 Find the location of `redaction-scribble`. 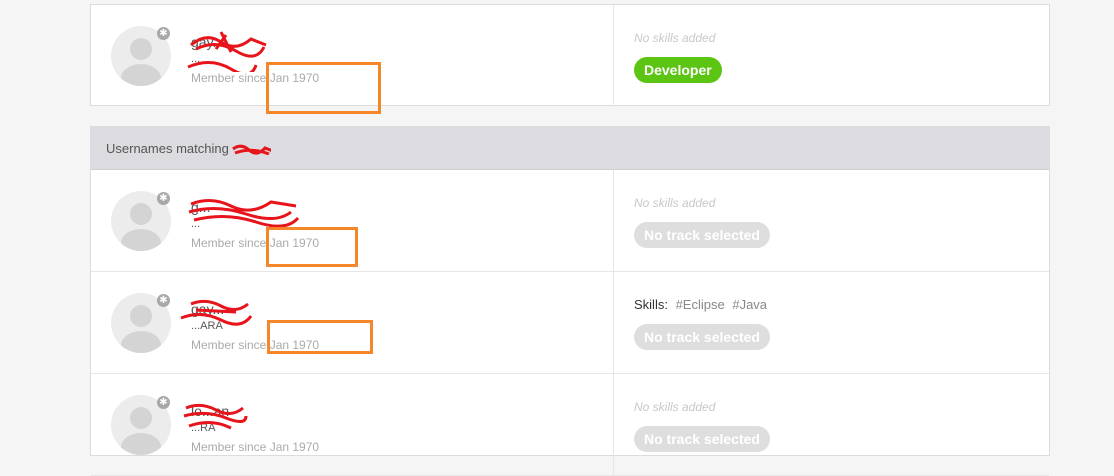

redaction-scribble is located at coordinates (251, 149).